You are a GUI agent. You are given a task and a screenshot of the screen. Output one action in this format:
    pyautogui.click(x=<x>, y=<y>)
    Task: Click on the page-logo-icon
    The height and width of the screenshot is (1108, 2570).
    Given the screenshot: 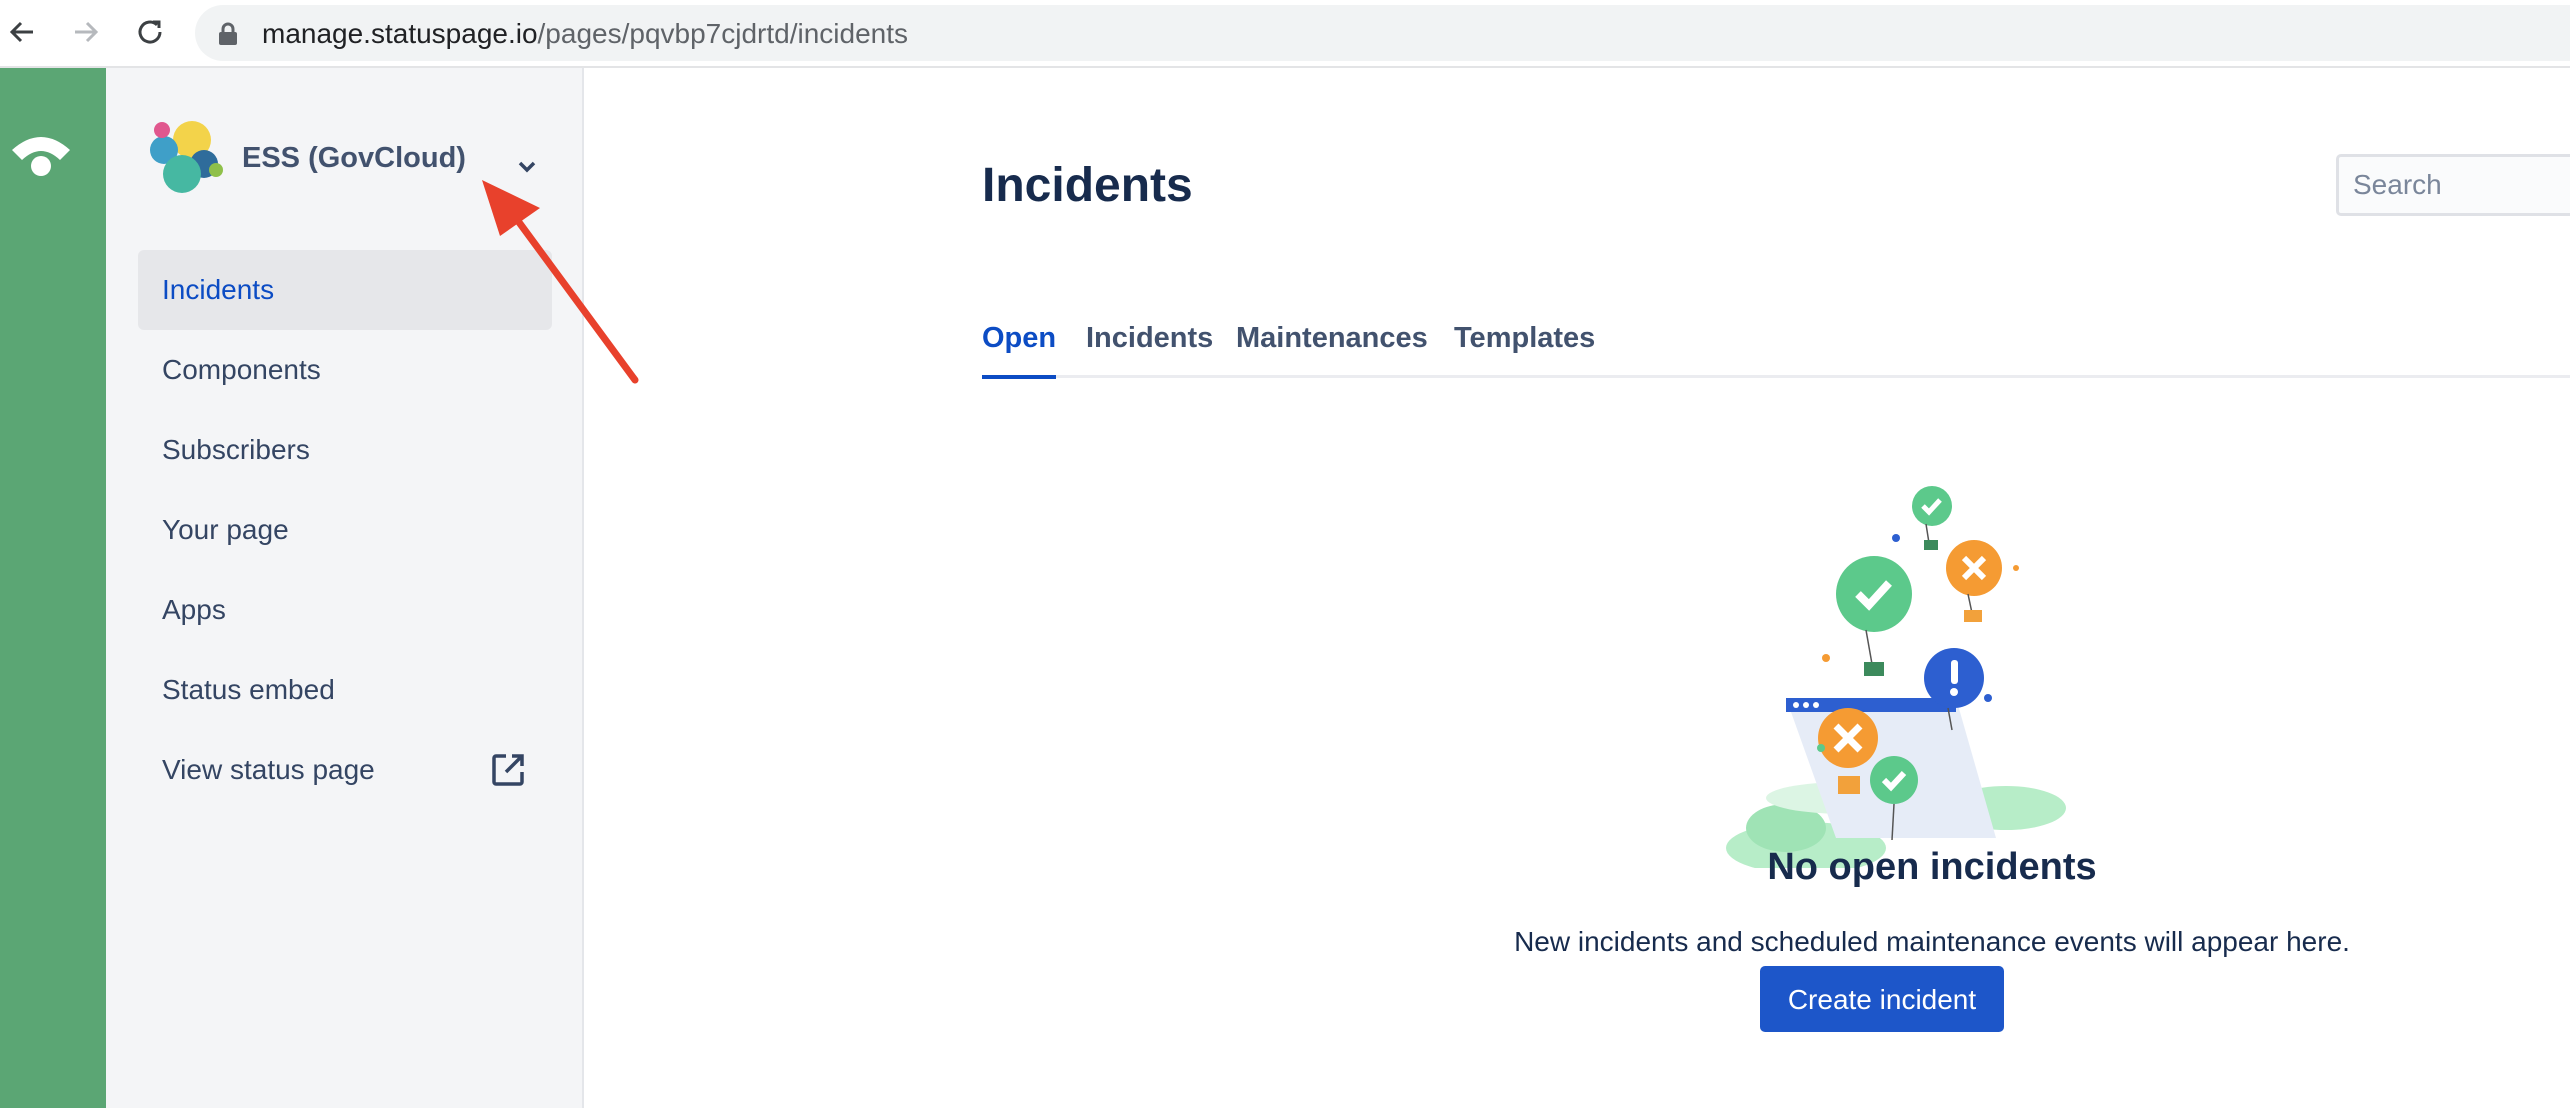 What is the action you would take?
    pyautogui.click(x=186, y=157)
    